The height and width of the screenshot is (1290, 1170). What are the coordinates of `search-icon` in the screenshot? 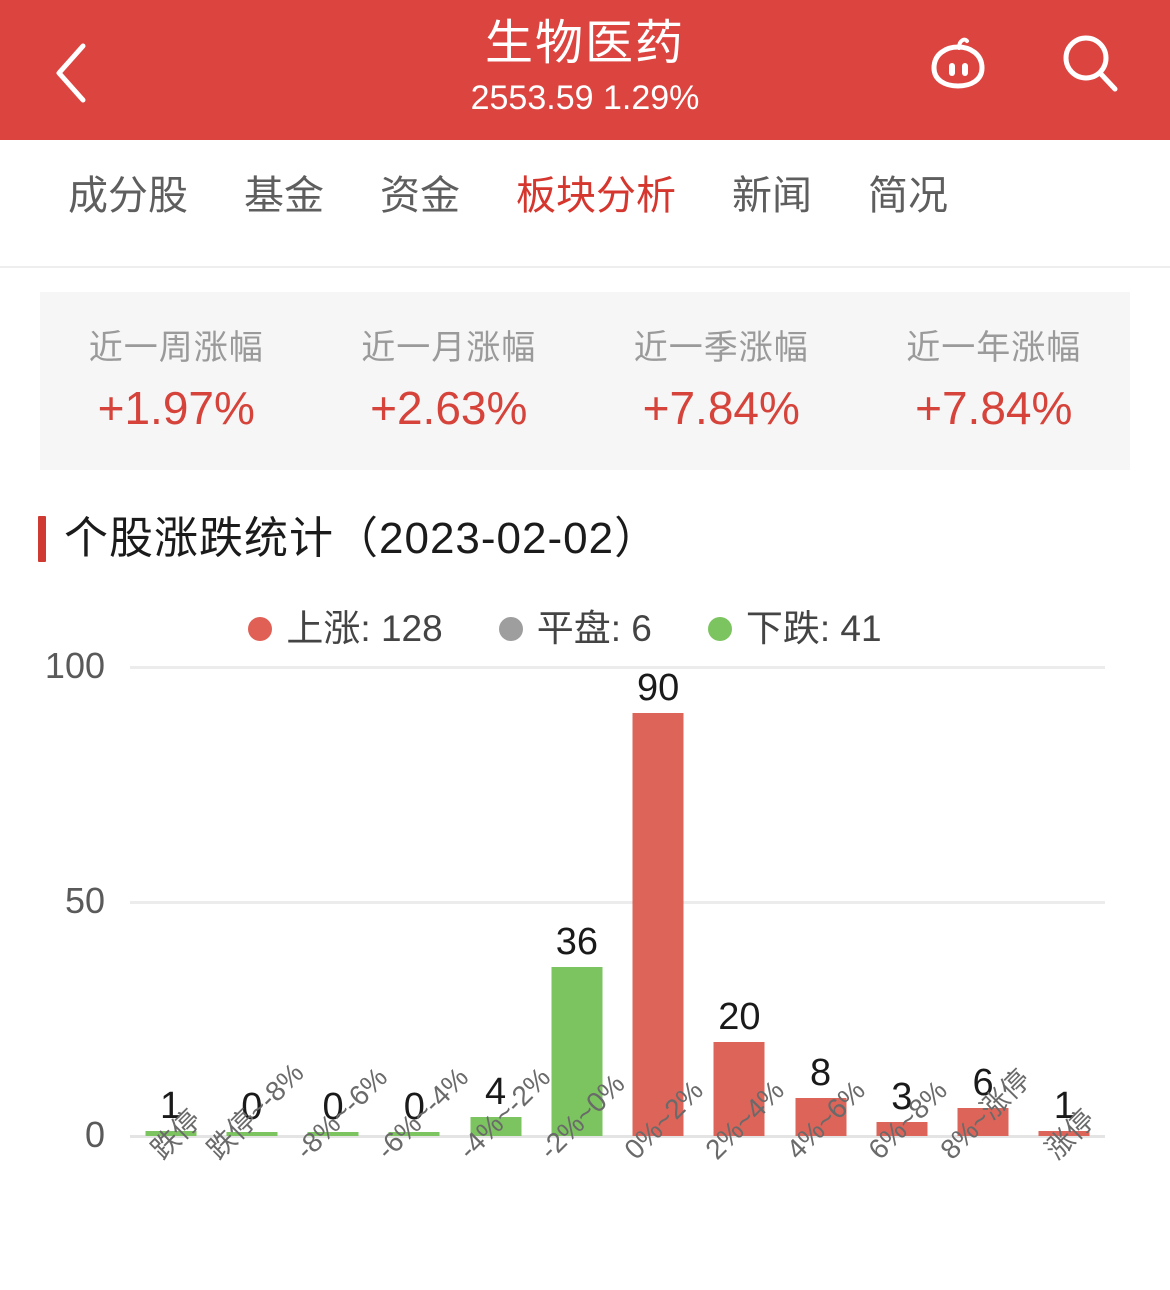 It's located at (1090, 66).